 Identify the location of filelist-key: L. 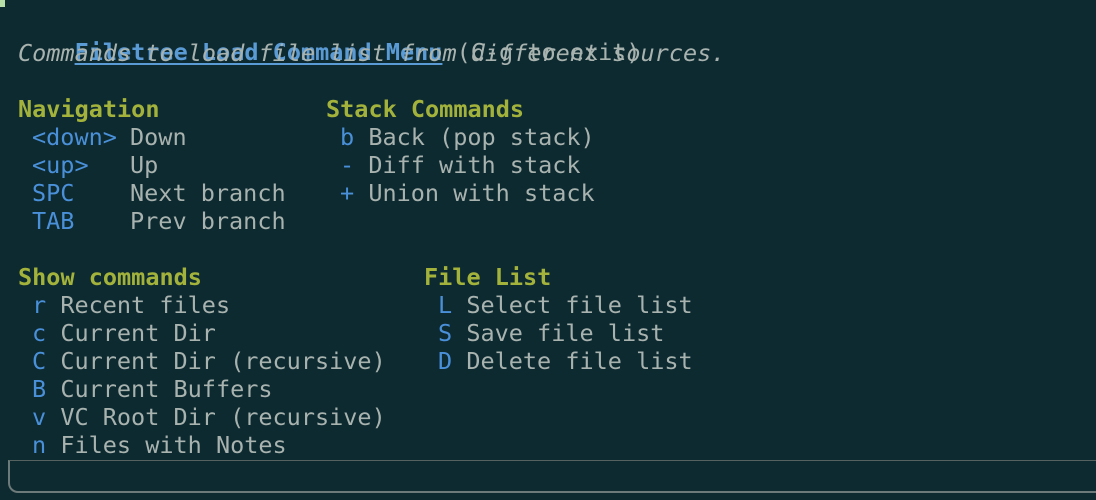
(445, 305).